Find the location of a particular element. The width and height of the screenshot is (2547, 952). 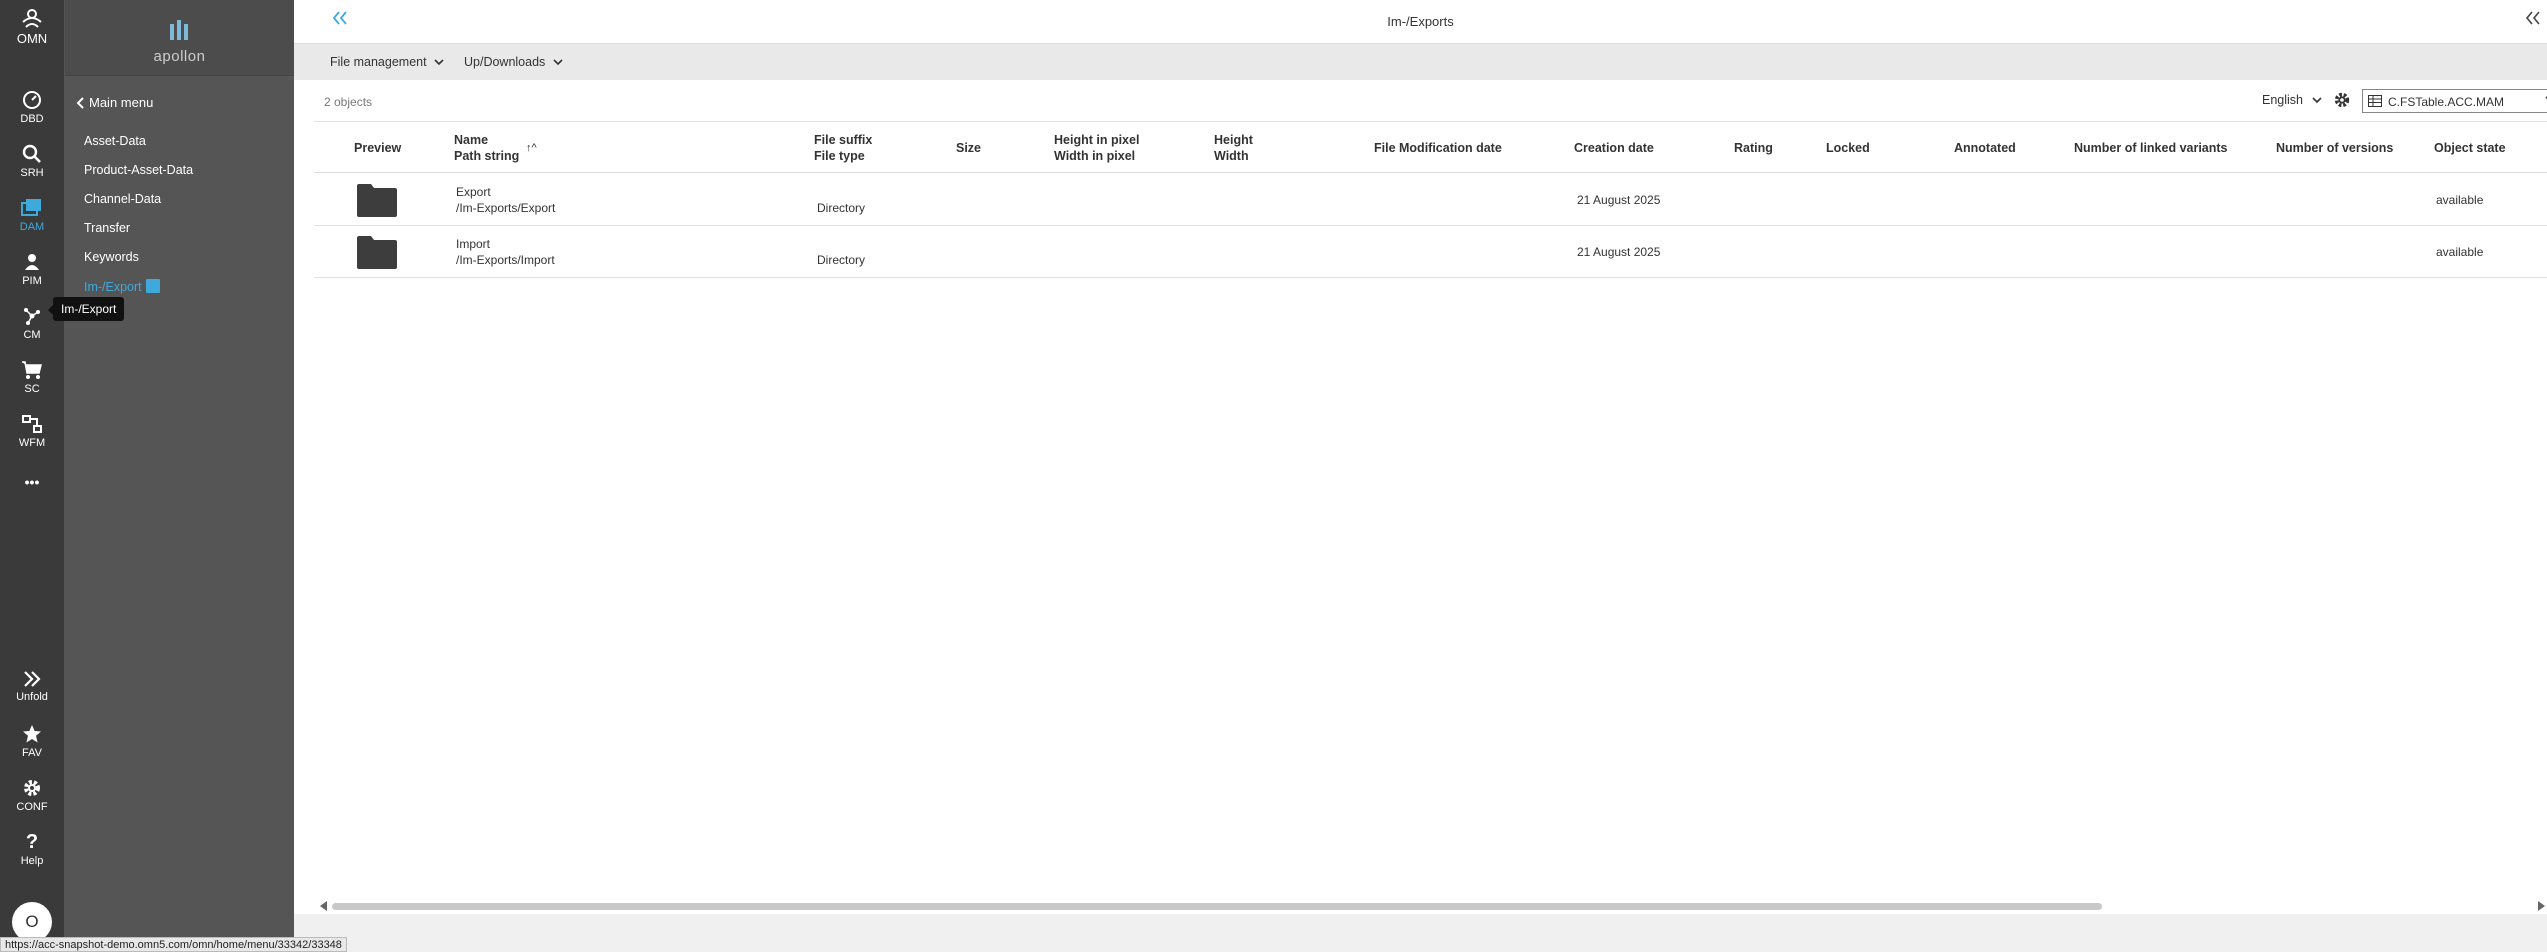

menu-item-product-asset-data: Product-Asset-Data is located at coordinates (138, 170).